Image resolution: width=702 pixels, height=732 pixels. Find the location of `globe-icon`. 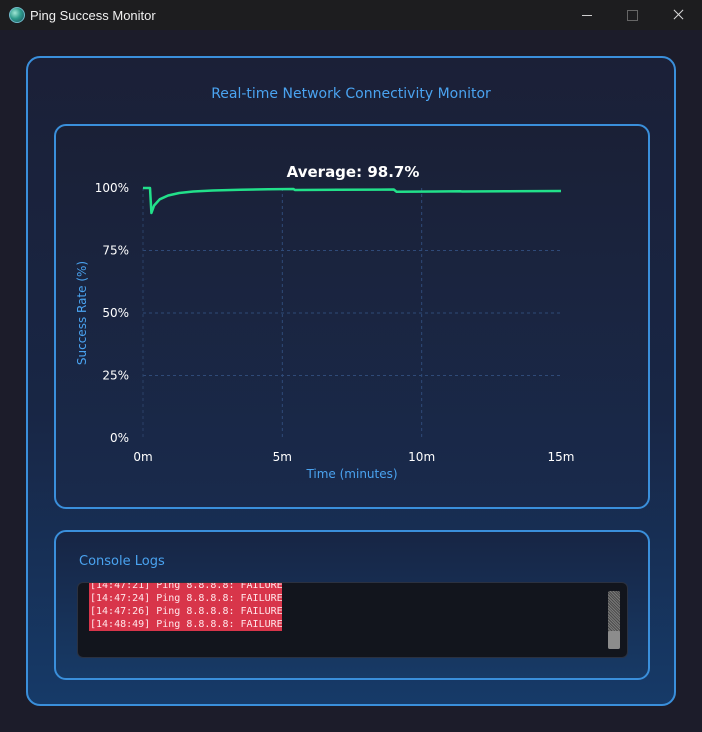

globe-icon is located at coordinates (17, 15).